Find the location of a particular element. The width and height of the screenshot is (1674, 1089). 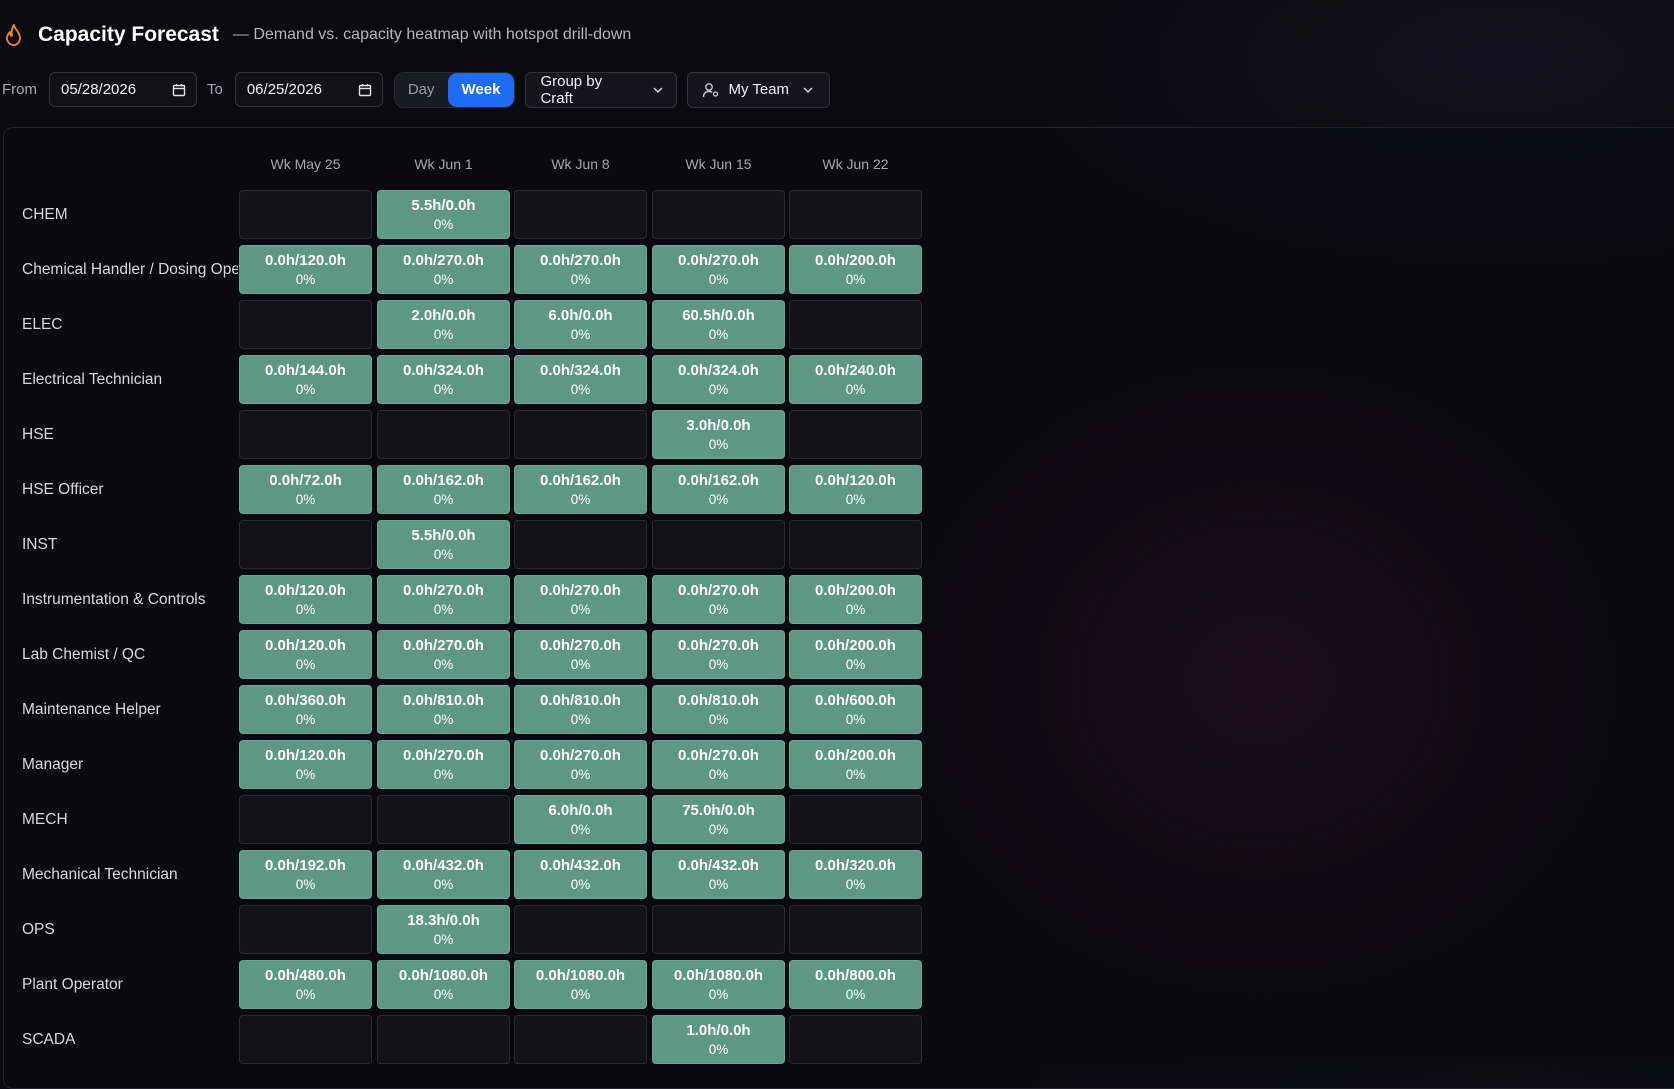

heatmap-cell: 18.3h/0.0h 0% is located at coordinates (443, 929).